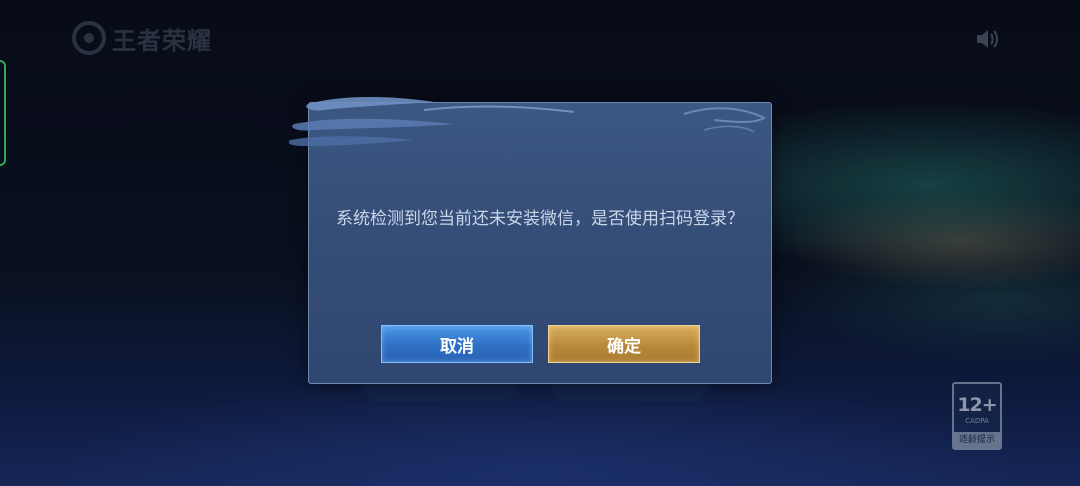 This screenshot has height=486, width=1080. What do you see at coordinates (457, 344) in the screenshot?
I see `cancel-button: 取消` at bounding box center [457, 344].